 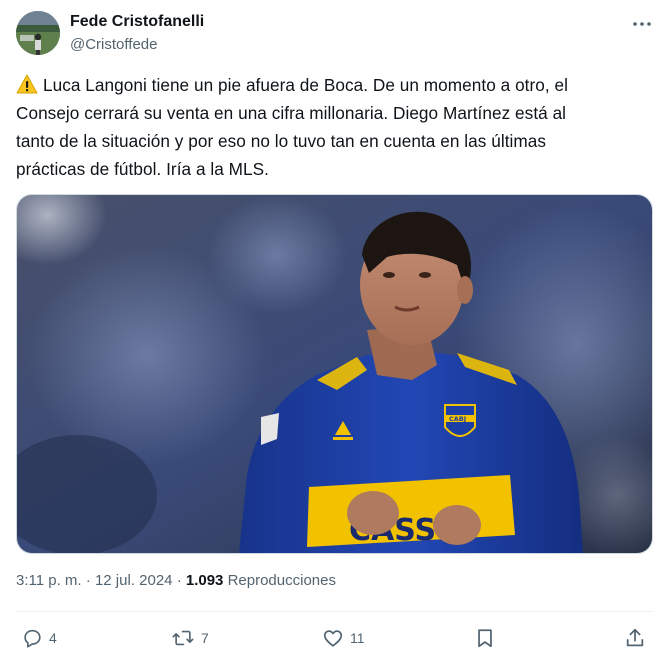 I want to click on retweet-count: 7, so click(x=205, y=638).